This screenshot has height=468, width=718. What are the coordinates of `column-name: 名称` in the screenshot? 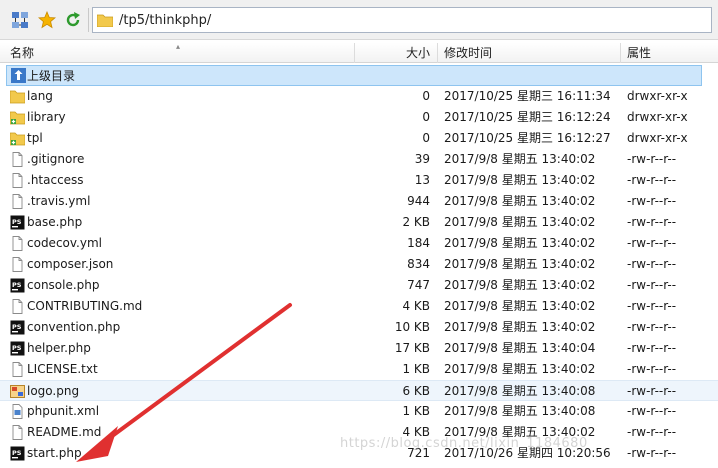 It's located at (22, 53).